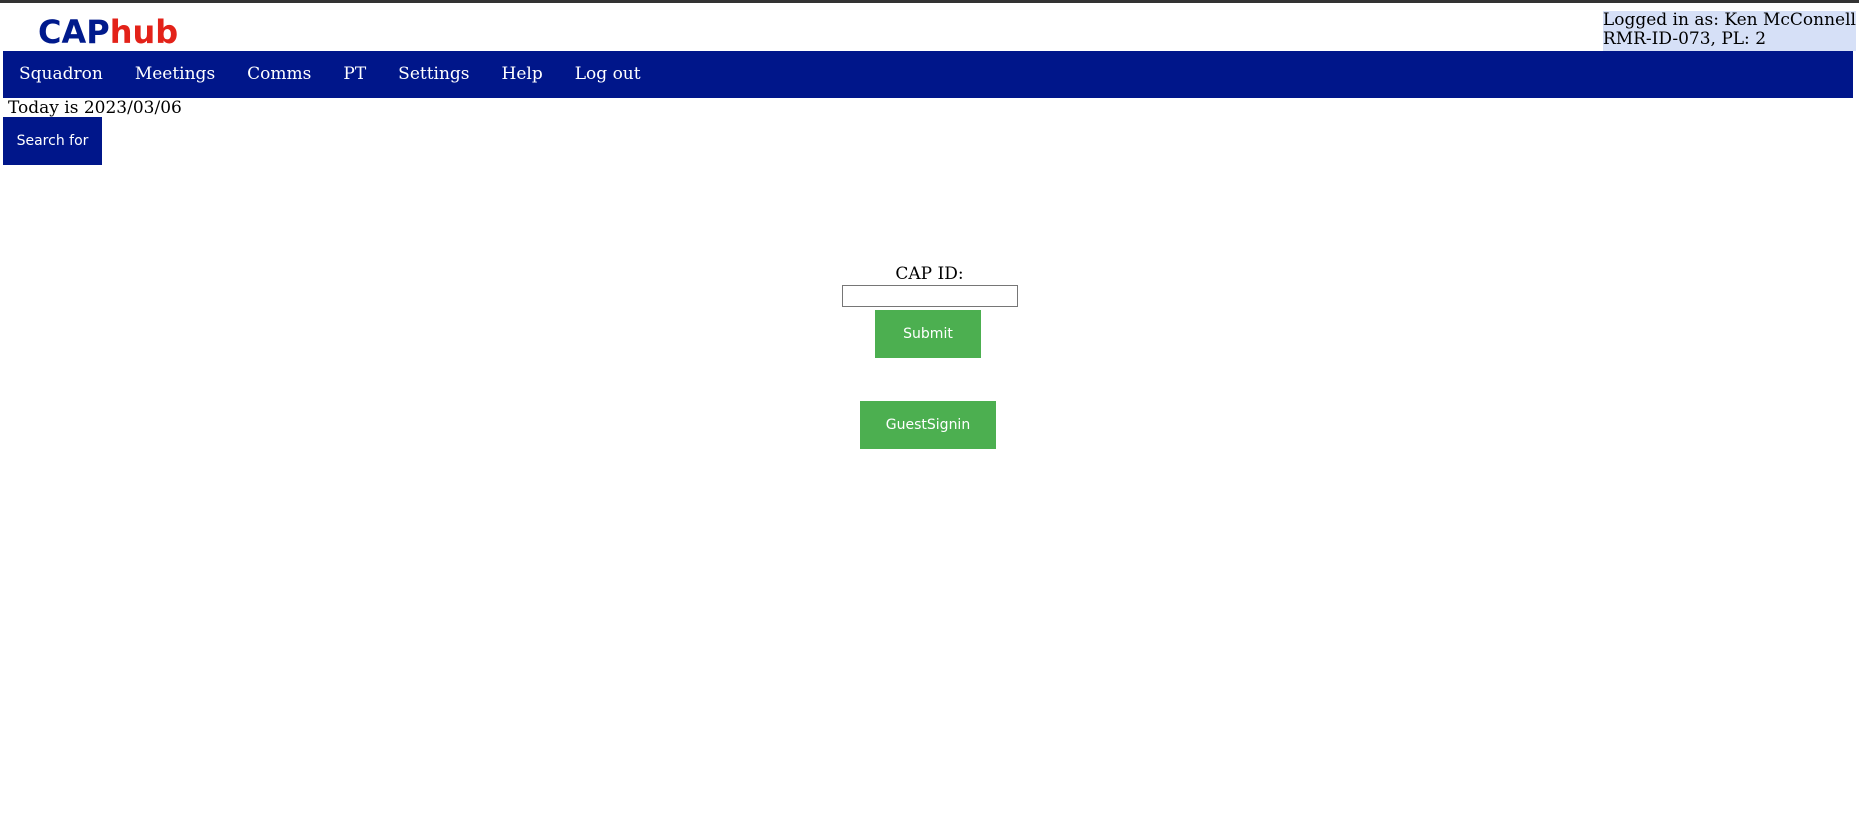 The image size is (1859, 815). I want to click on nav-item-pt: PT, so click(354, 74).